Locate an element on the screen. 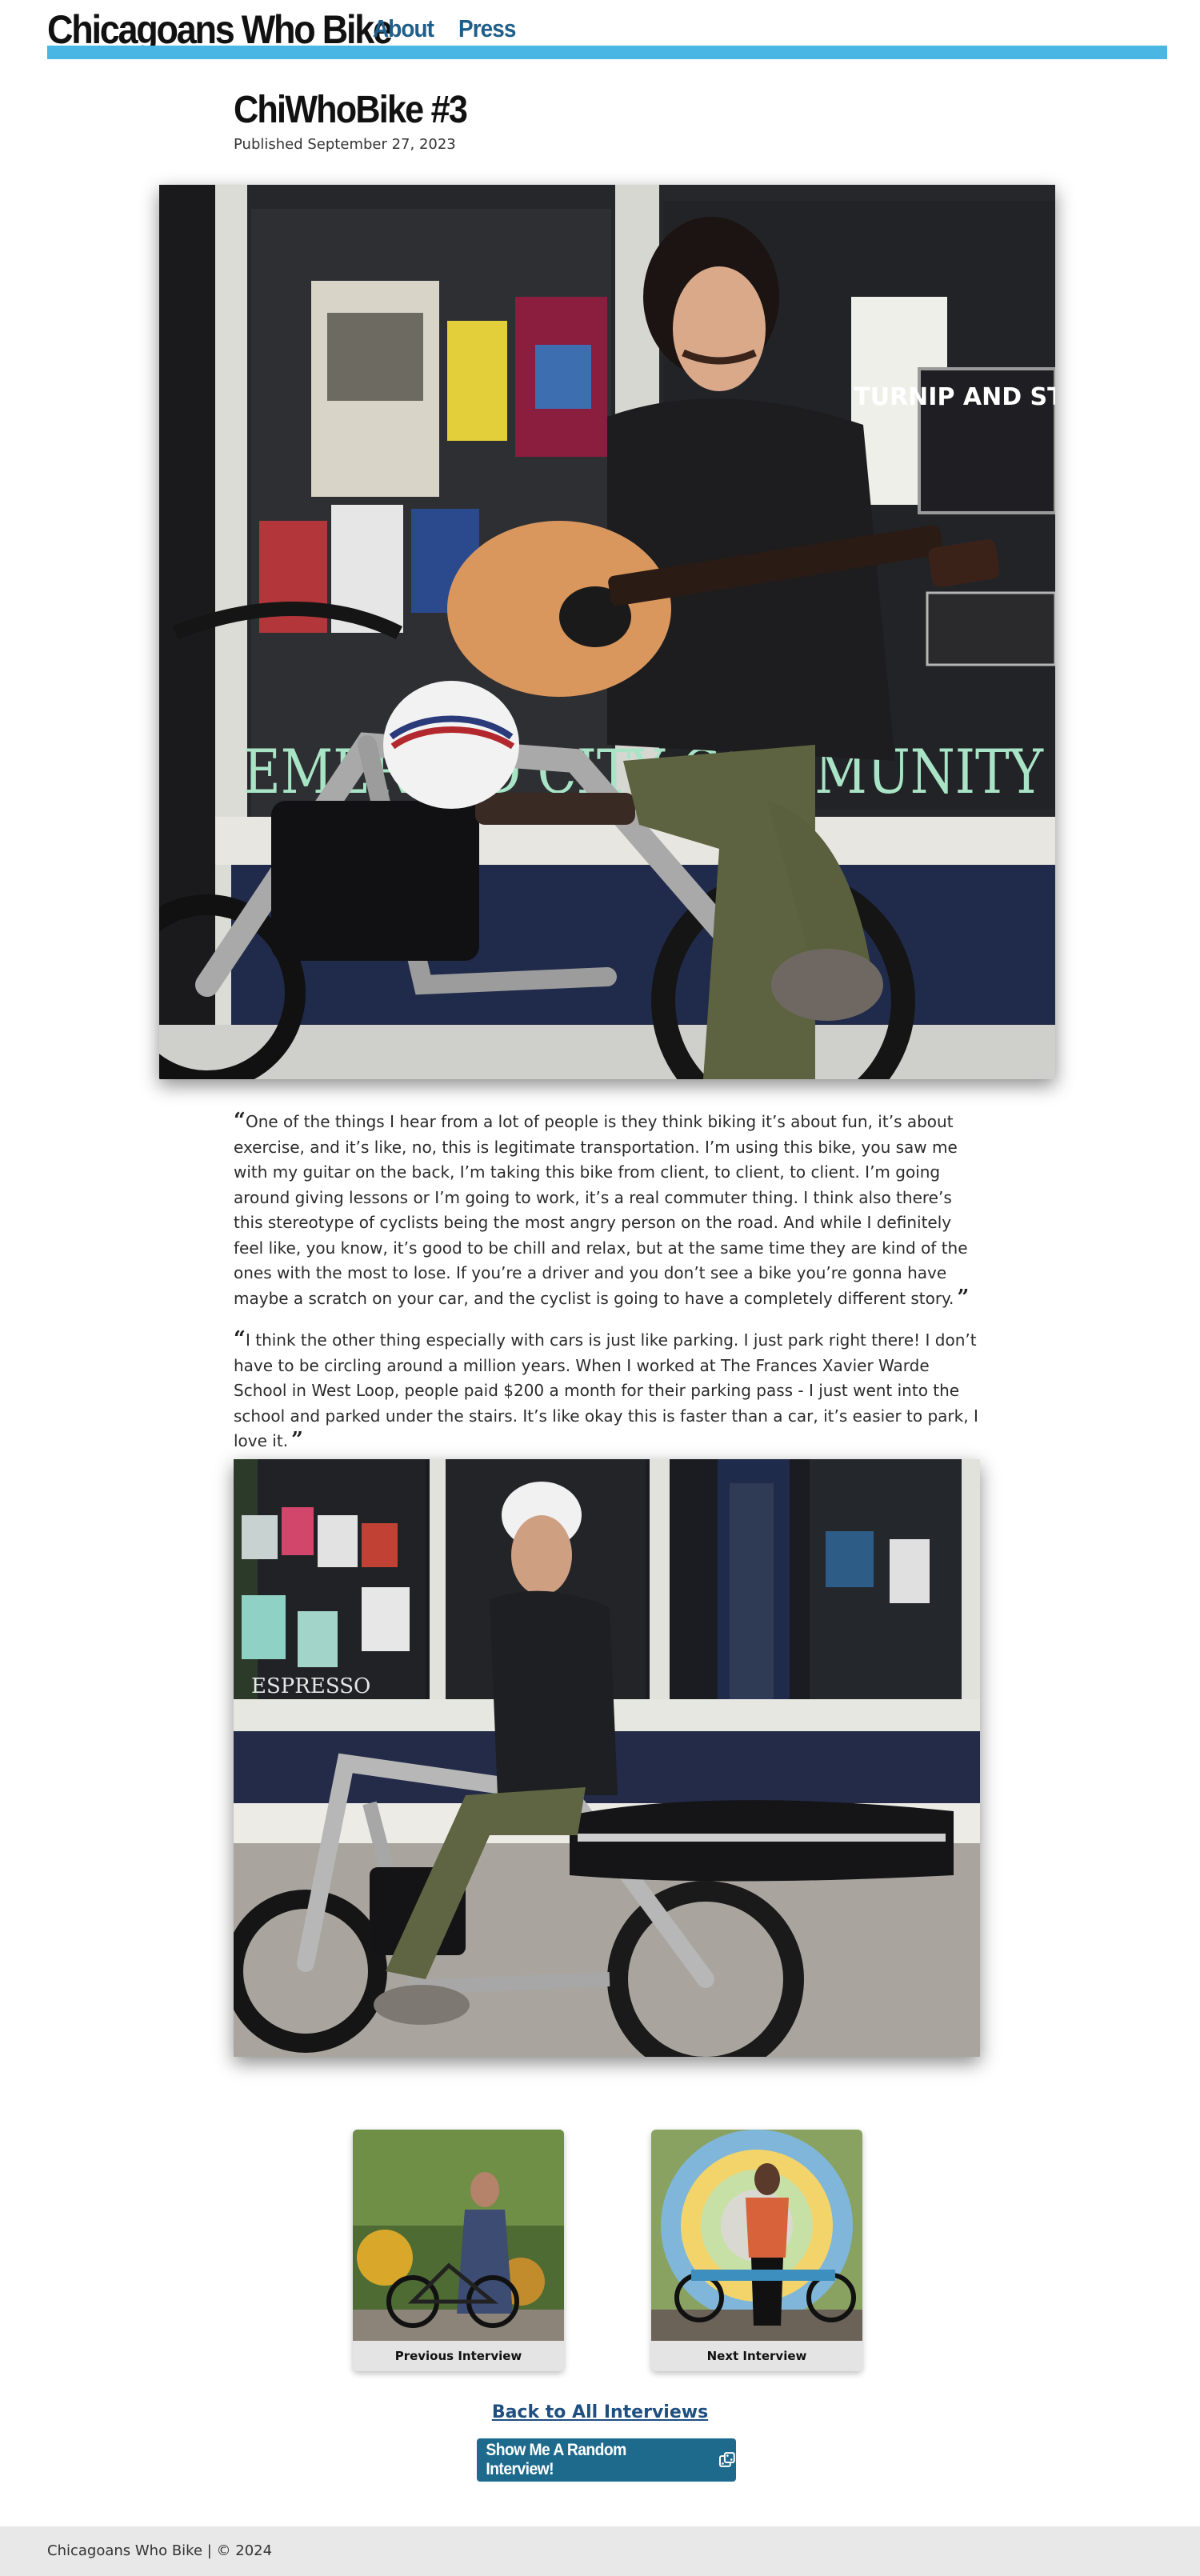 This screenshot has width=1200, height=2576. back-to-all-interviews-link: Back to All Interviews is located at coordinates (600, 2413).